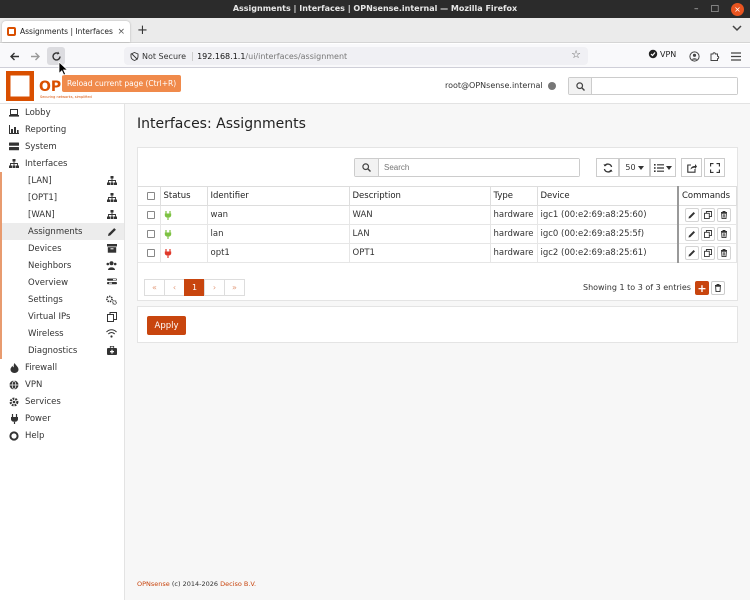 Image resolution: width=750 pixels, height=600 pixels. I want to click on page-size-dropdown: 50, so click(634, 167).